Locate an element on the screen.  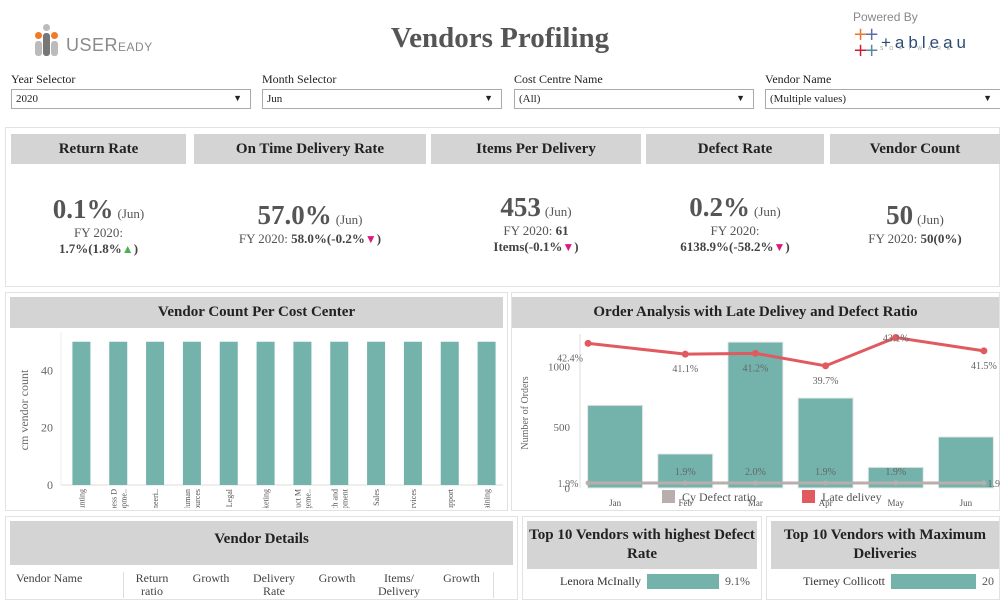
select-value: Jun is located at coordinates (275, 99).